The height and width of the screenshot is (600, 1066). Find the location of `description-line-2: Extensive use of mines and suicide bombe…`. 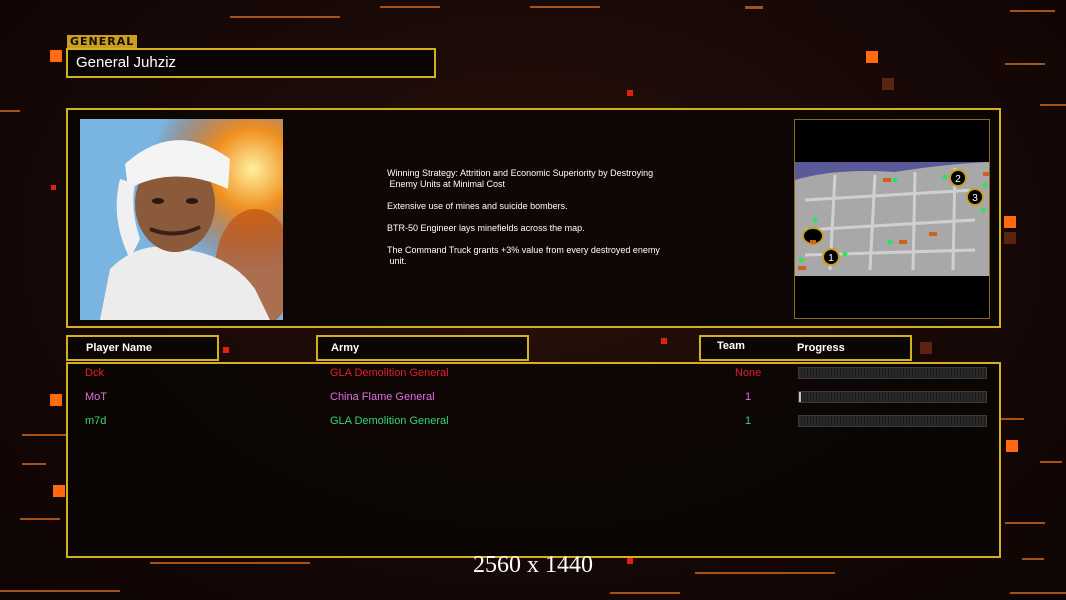

description-line-2: Extensive use of mines and suicide bombe… is located at coordinates (477, 206).